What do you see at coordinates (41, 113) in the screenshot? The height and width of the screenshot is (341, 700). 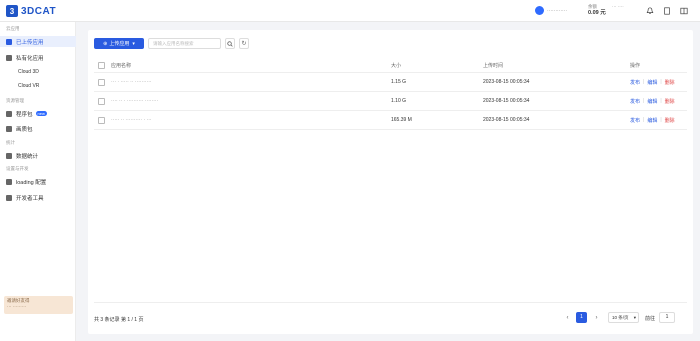 I see `new-badge: new` at bounding box center [41, 113].